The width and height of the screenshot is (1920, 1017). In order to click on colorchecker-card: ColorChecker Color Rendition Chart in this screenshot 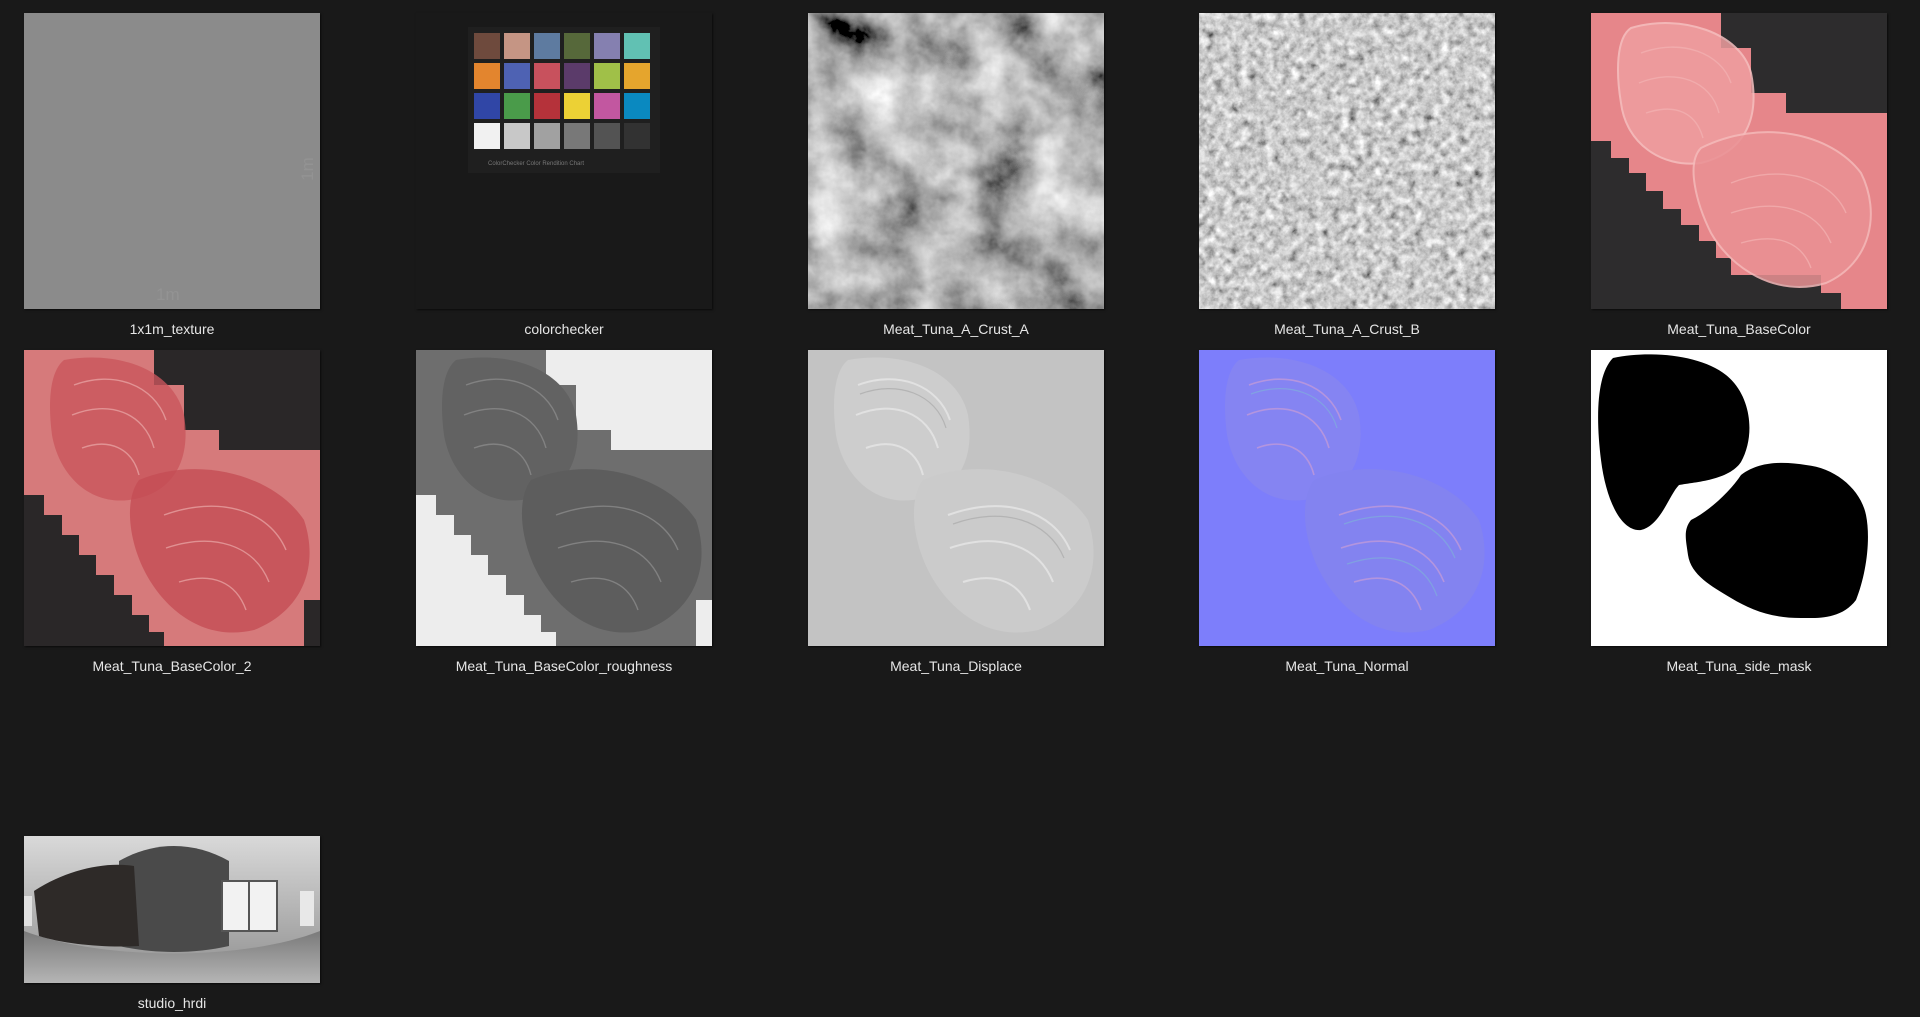, I will do `click(564, 100)`.